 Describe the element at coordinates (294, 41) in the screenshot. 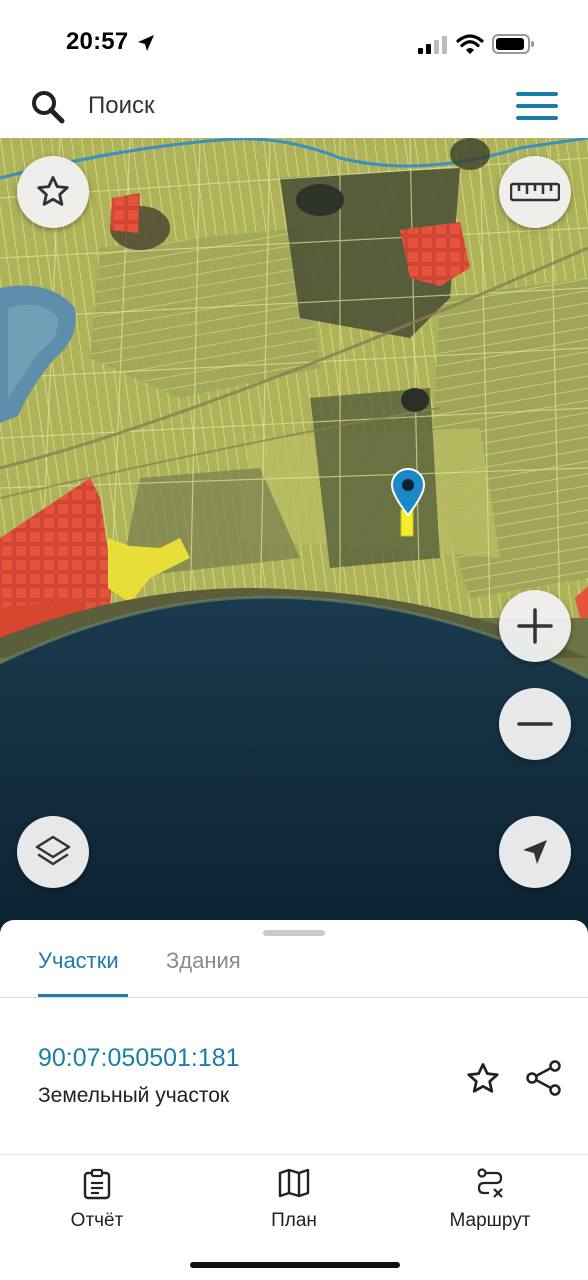

I see `status-bar: 20:57` at that location.